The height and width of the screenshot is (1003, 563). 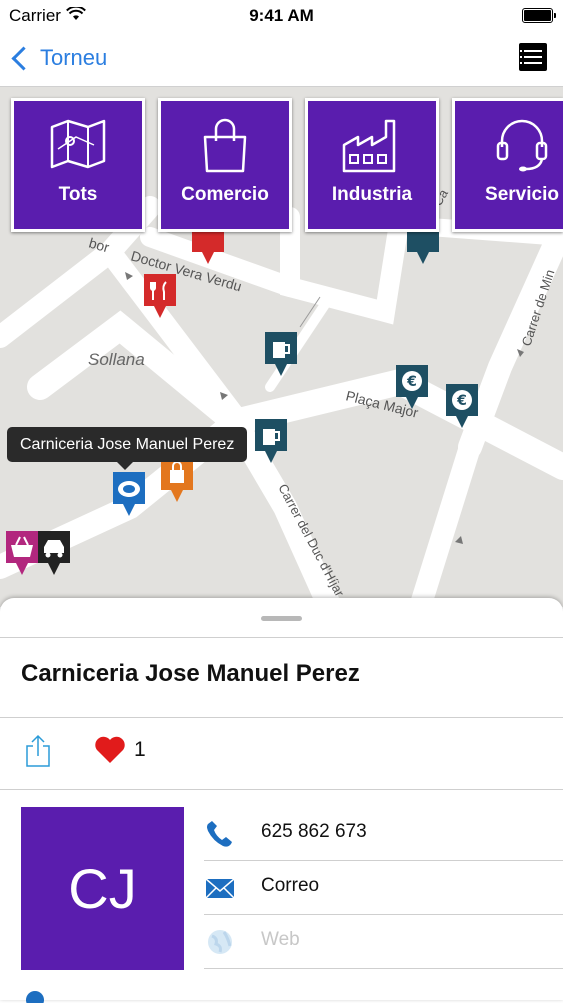 I want to click on navigation-bar: Torneu, so click(x=281, y=58).